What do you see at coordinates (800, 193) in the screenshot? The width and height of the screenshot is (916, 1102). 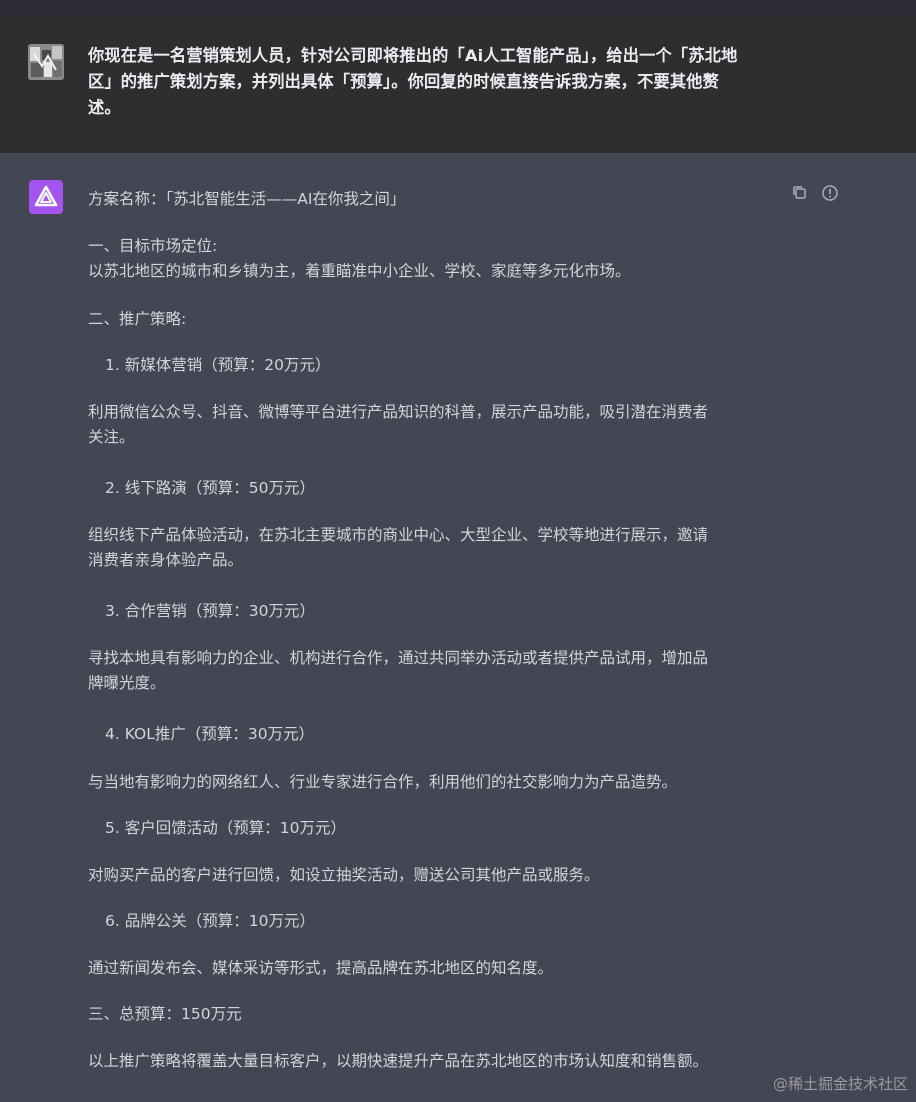 I see `copy-icon` at bounding box center [800, 193].